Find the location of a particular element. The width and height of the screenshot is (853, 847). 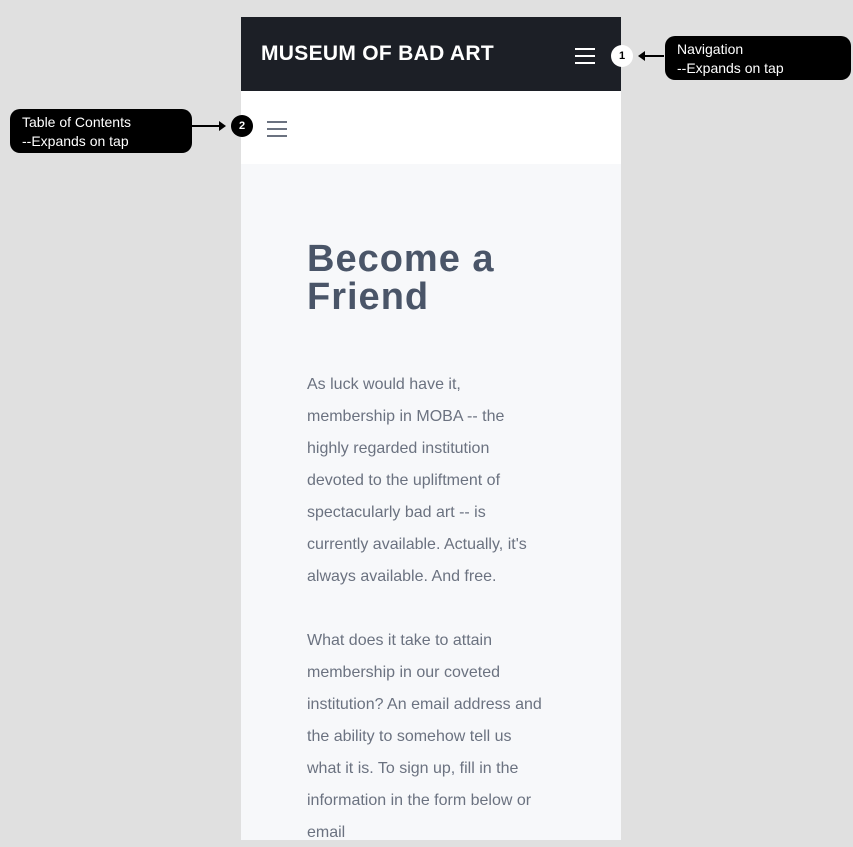

text-line: devoted to the upliftment of is located at coordinates (404, 480).